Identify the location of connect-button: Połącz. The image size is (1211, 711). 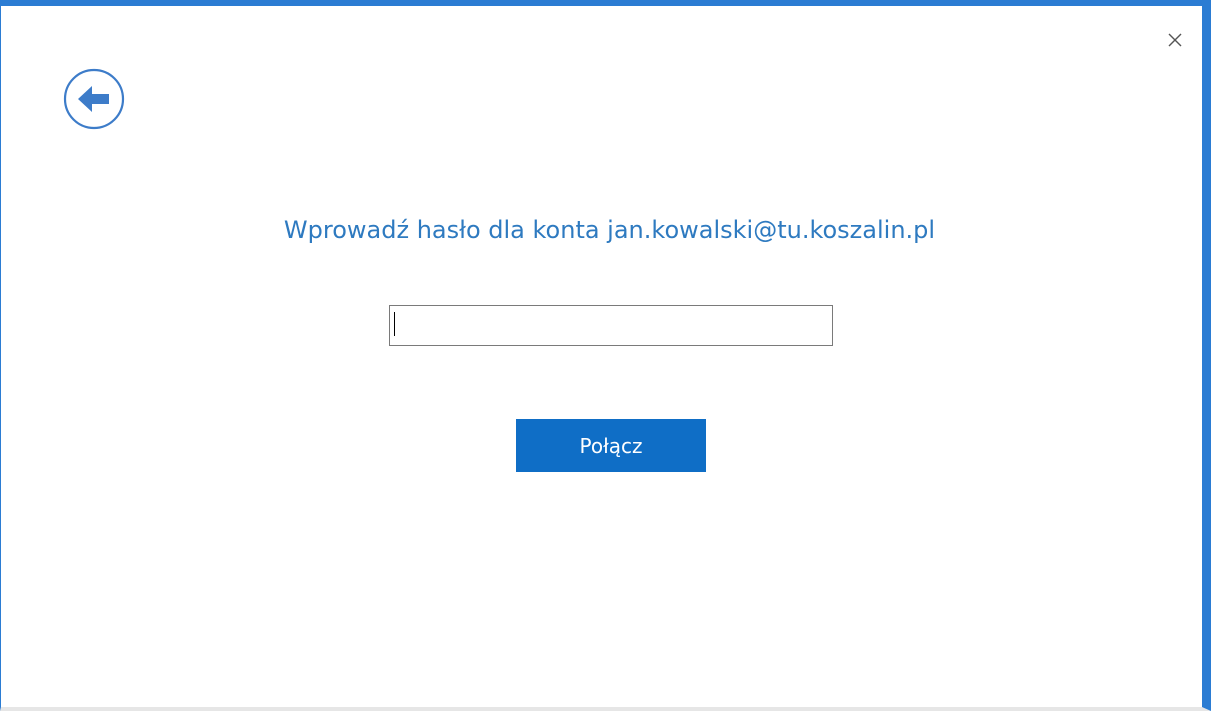
(611, 445).